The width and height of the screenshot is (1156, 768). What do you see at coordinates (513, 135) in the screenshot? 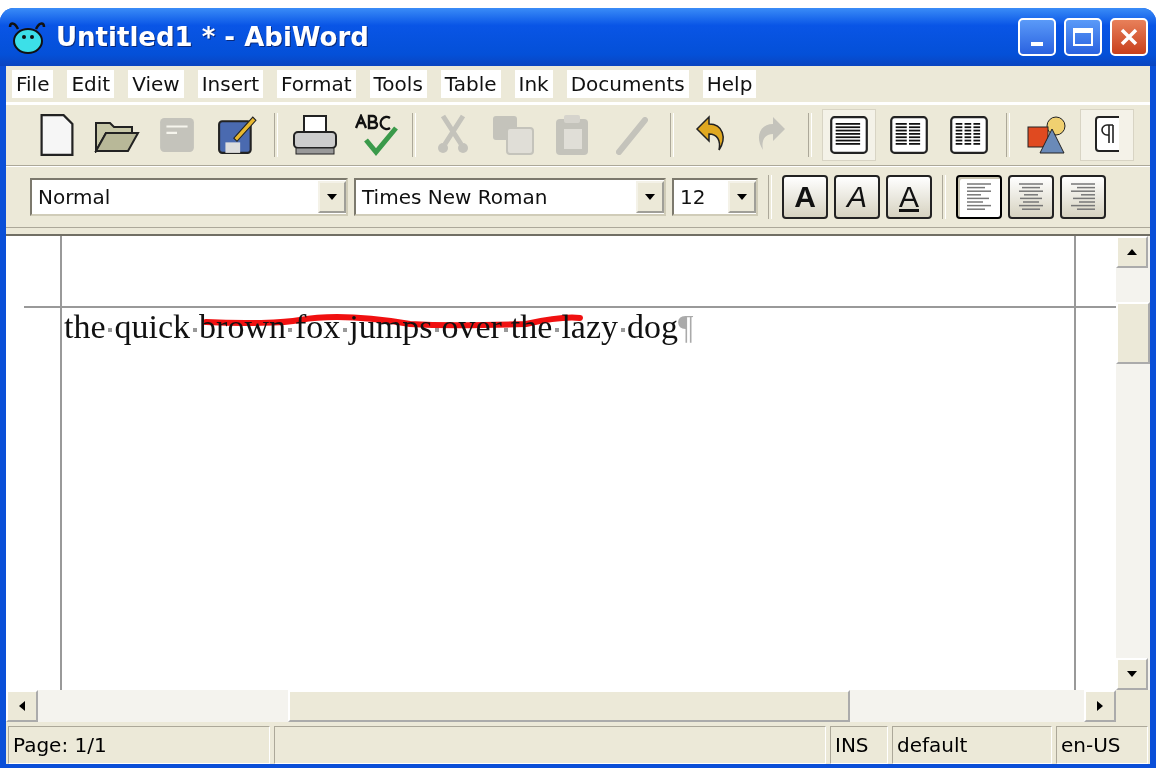
I see `copy-icon` at bounding box center [513, 135].